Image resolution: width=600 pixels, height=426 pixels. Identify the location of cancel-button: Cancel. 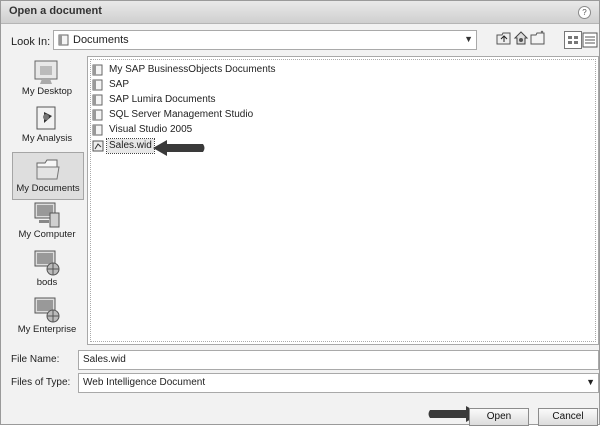
(568, 417).